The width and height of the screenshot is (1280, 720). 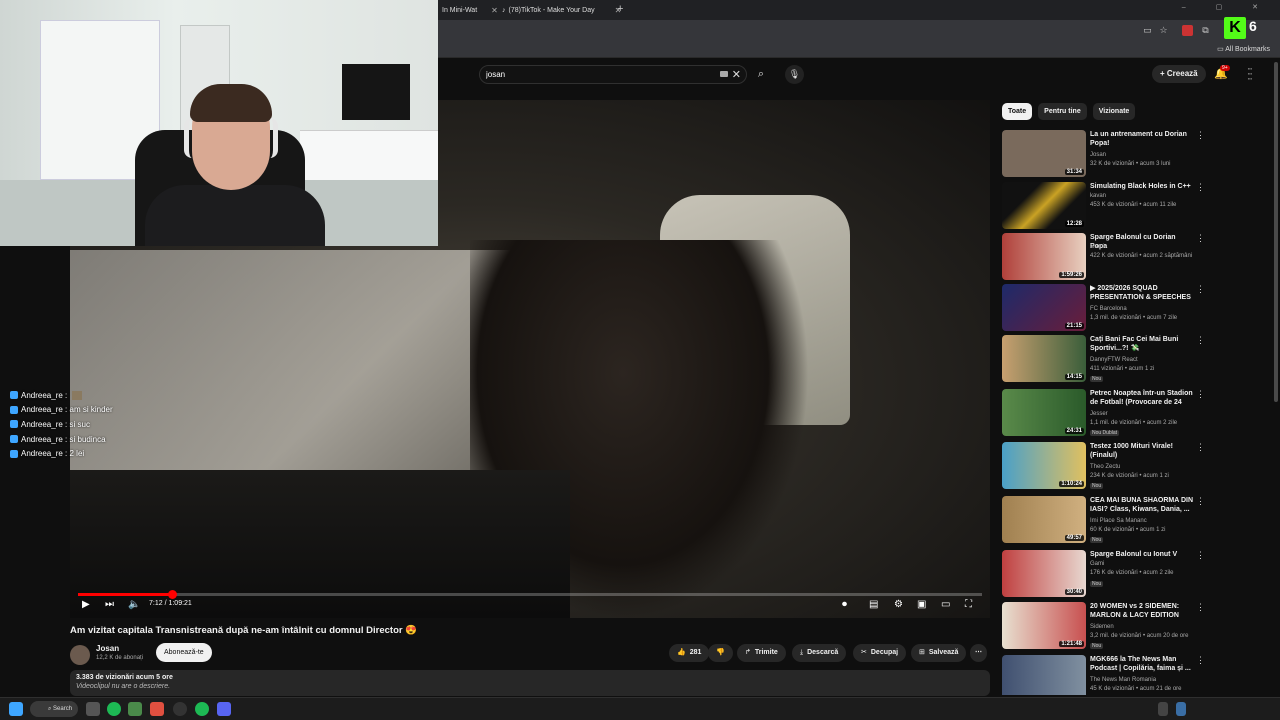 I want to click on chip-watched: Vizionate, so click(x=1114, y=111).